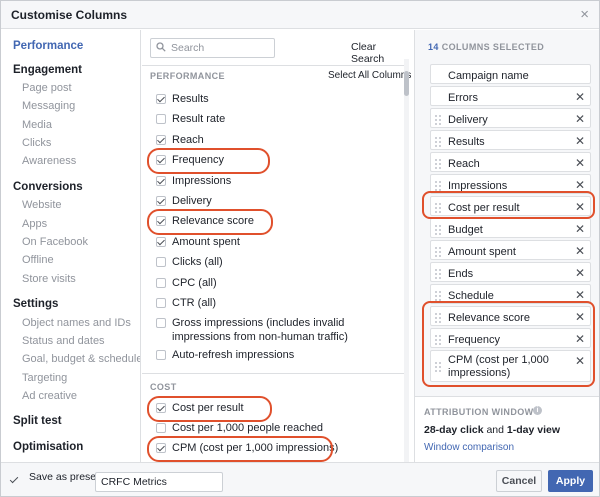 This screenshot has height=497, width=600. Describe the element at coordinates (38, 260) in the screenshot. I see `nav-item-offline: Offline` at that location.